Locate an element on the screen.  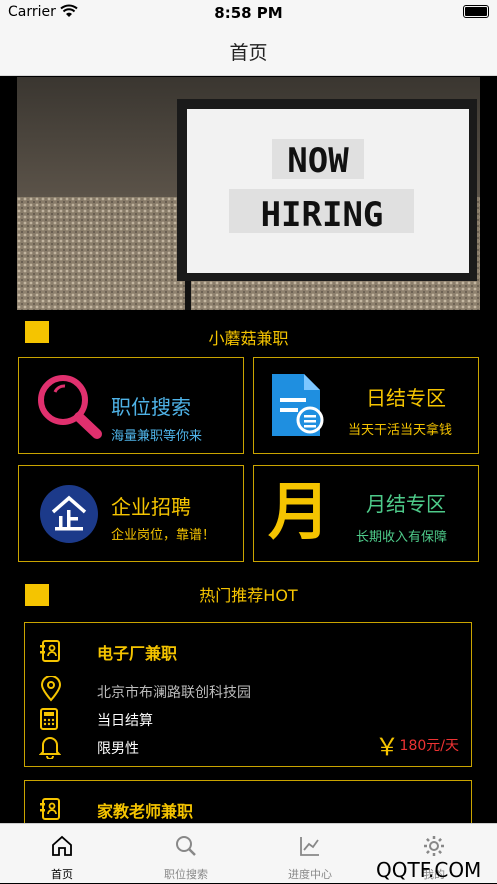
card-title: 职位搜索 is located at coordinates (151, 407).